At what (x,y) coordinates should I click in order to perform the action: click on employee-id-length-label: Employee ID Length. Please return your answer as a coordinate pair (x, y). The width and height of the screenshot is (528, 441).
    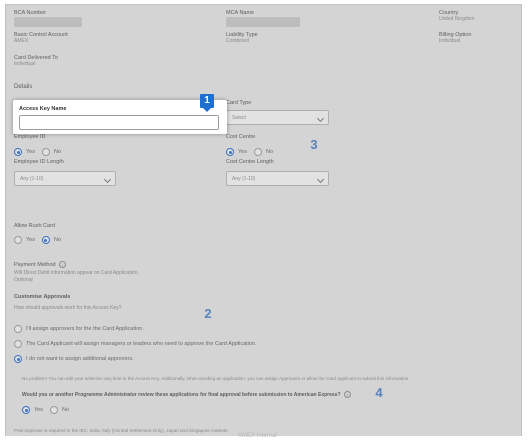
    Looking at the image, I should click on (39, 162).